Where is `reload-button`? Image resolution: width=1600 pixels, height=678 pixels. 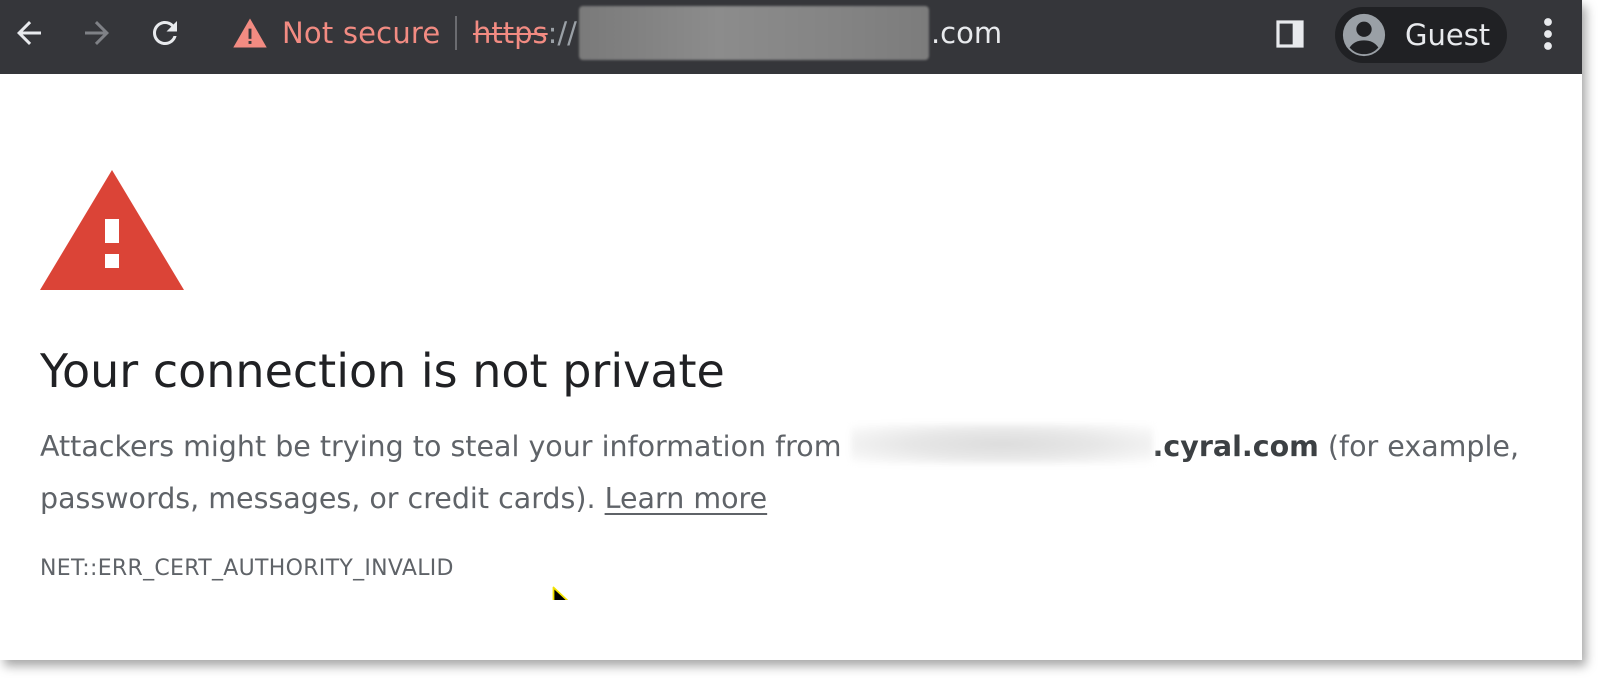 reload-button is located at coordinates (165, 33).